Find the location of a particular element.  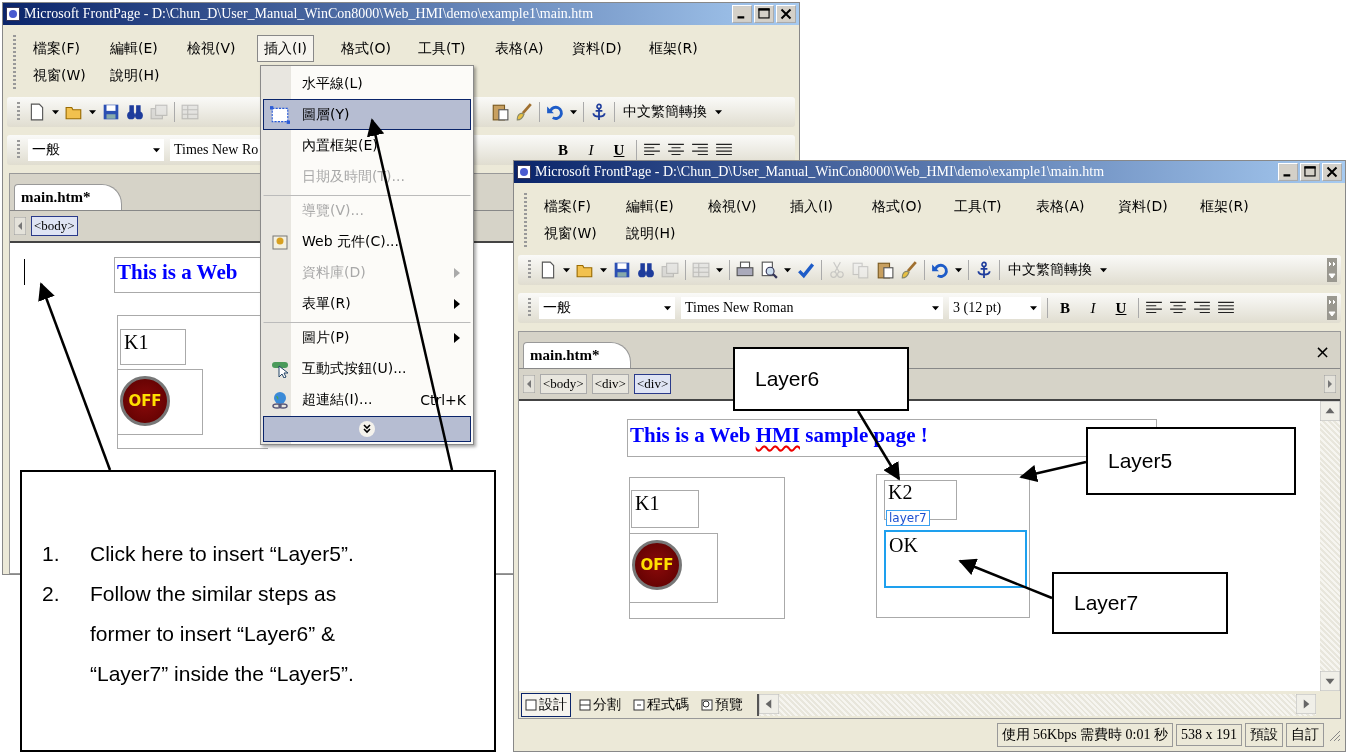

layer-tag: layer7 is located at coordinates (908, 518).